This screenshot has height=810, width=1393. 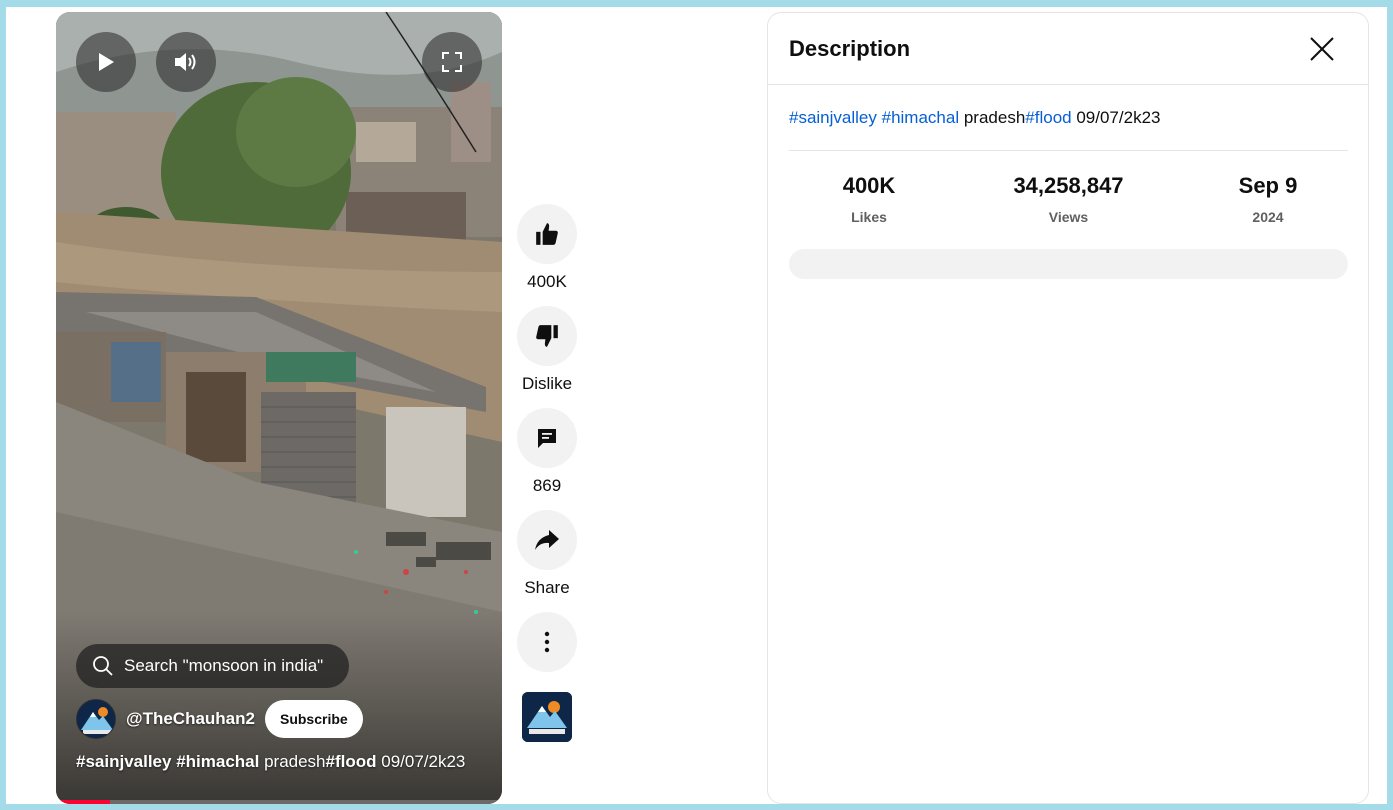 I want to click on volume-icon, so click(x=185, y=62).